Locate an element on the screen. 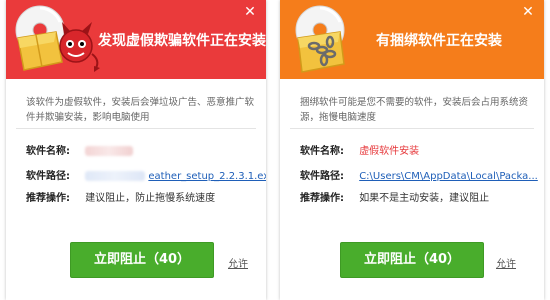 This screenshot has height=300, width=550. recommended-action-row: 推荐操作: 建议阻止，防止拖慢系统速度 is located at coordinates (120, 196).